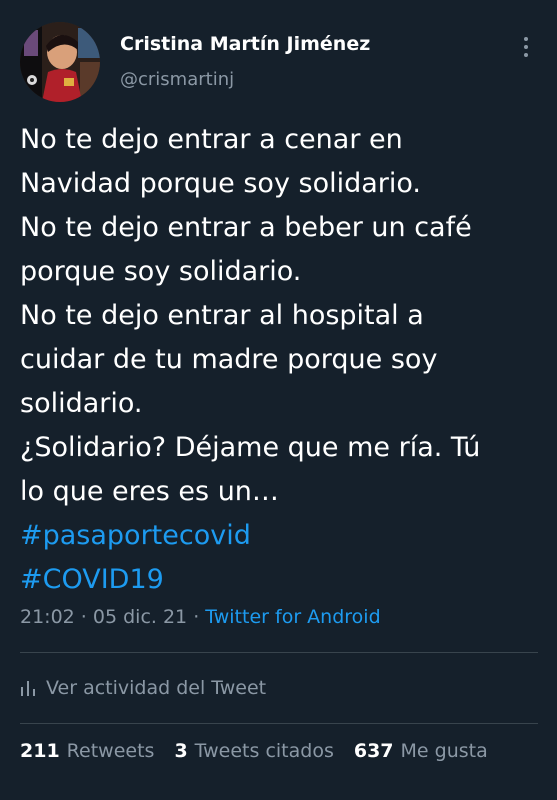 The height and width of the screenshot is (800, 557). I want to click on quote-tweets-stat: 3 Tweets citados, so click(253, 751).